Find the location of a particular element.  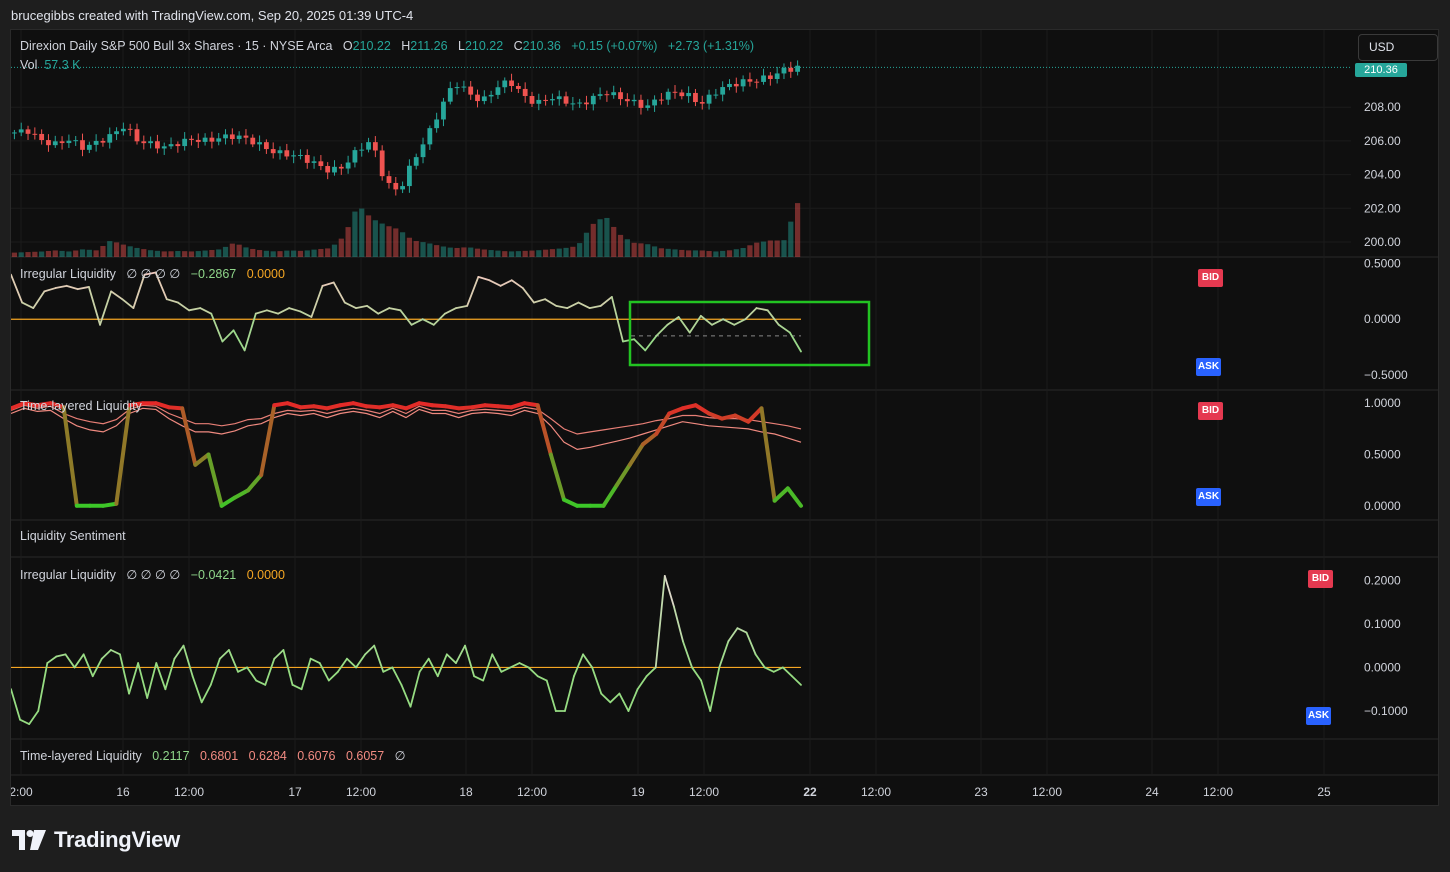

pane6-placeholder: ∅ is located at coordinates (400, 756).